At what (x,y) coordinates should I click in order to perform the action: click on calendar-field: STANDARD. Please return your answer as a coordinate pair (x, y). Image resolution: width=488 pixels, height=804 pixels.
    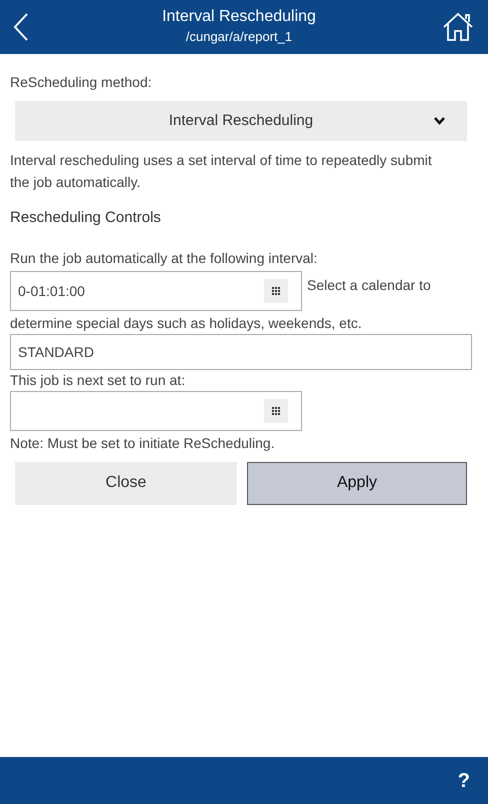
    Looking at the image, I should click on (241, 352).